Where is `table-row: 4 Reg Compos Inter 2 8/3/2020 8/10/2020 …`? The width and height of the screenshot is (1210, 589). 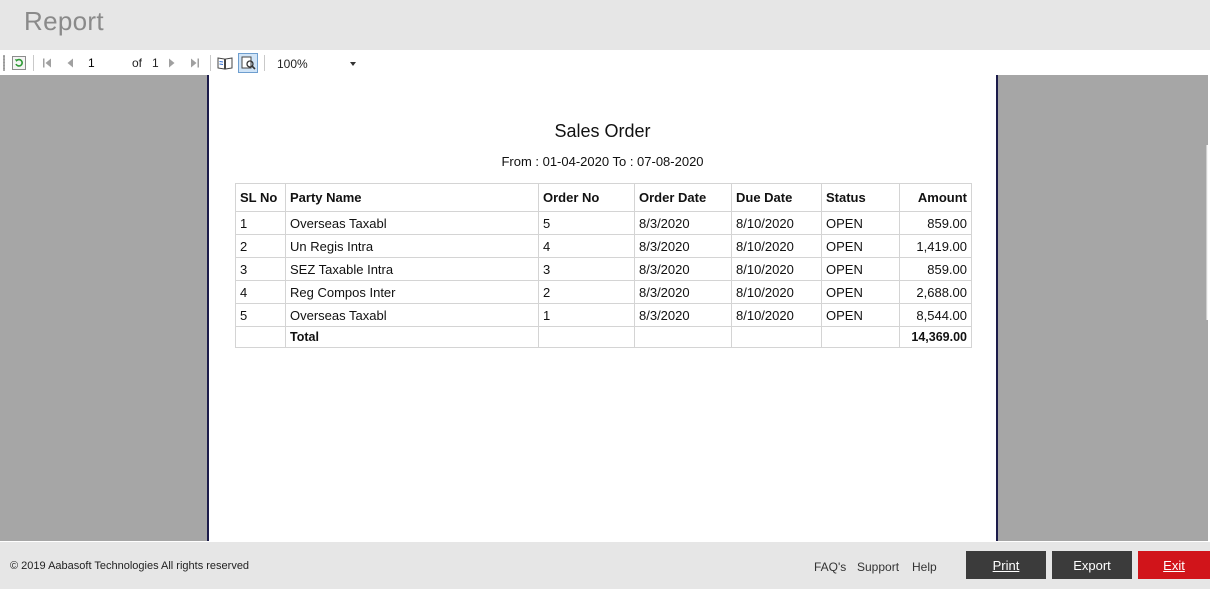 table-row: 4 Reg Compos Inter 2 8/3/2020 8/10/2020 … is located at coordinates (603, 292).